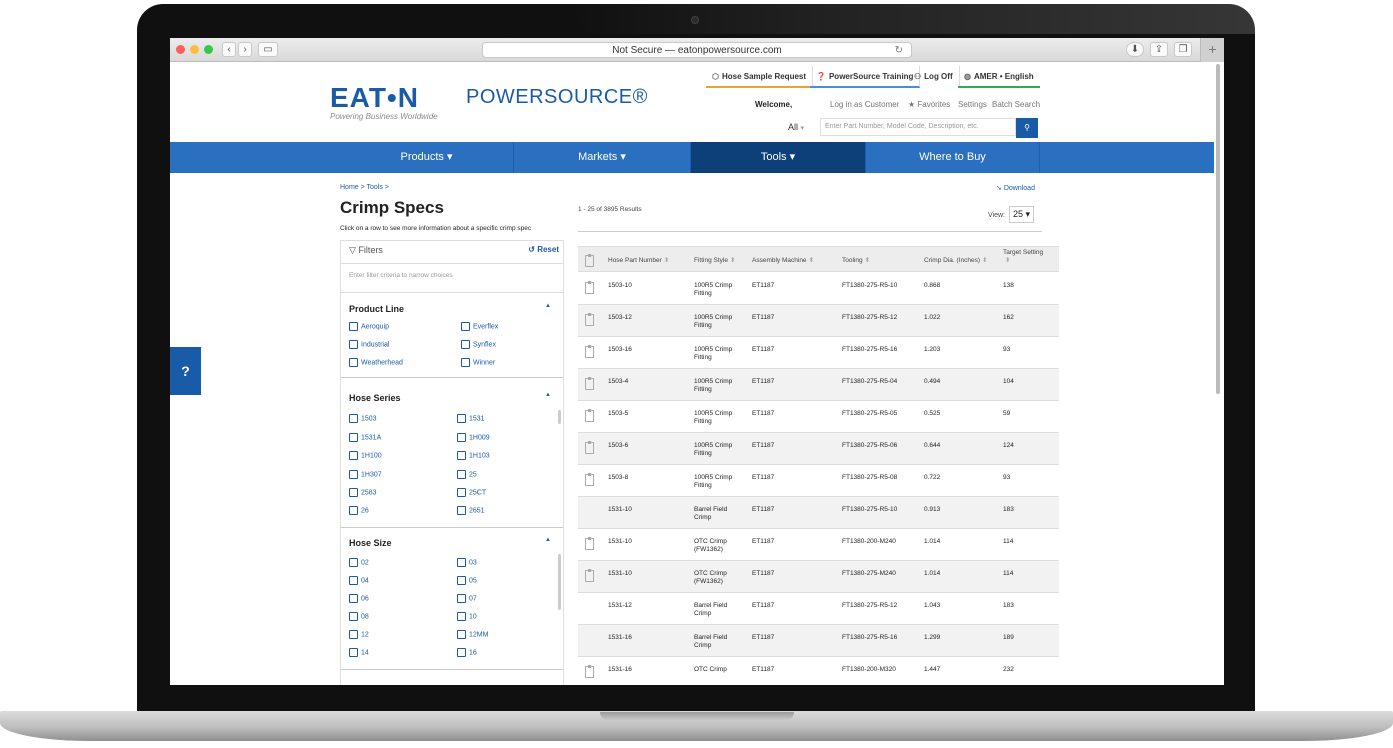 This screenshot has width=1393, height=748. Describe the element at coordinates (185, 371) in the screenshot. I see `help-button: ?` at that location.